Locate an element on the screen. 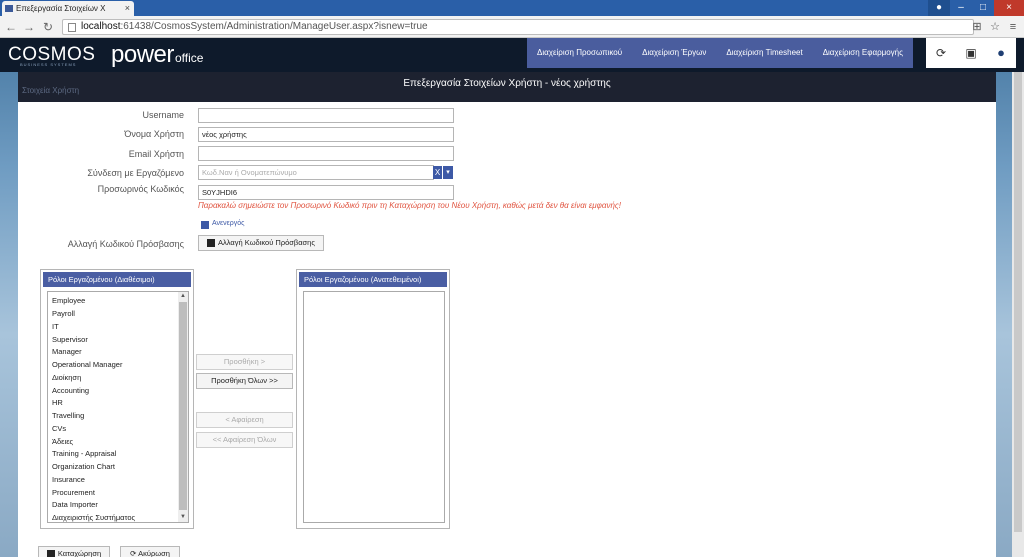 This screenshot has height=557, width=1024. list-item: Organization Chart is located at coordinates (83, 466).